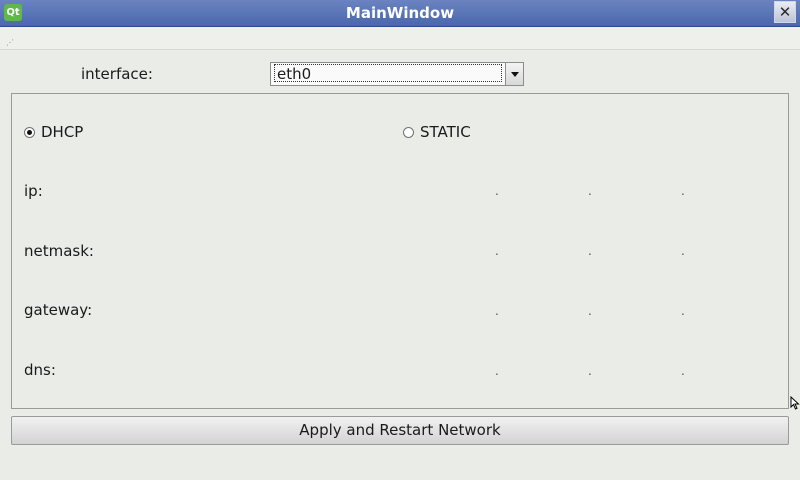 This screenshot has height=480, width=800. I want to click on mouse-cursor-icon, so click(795, 403).